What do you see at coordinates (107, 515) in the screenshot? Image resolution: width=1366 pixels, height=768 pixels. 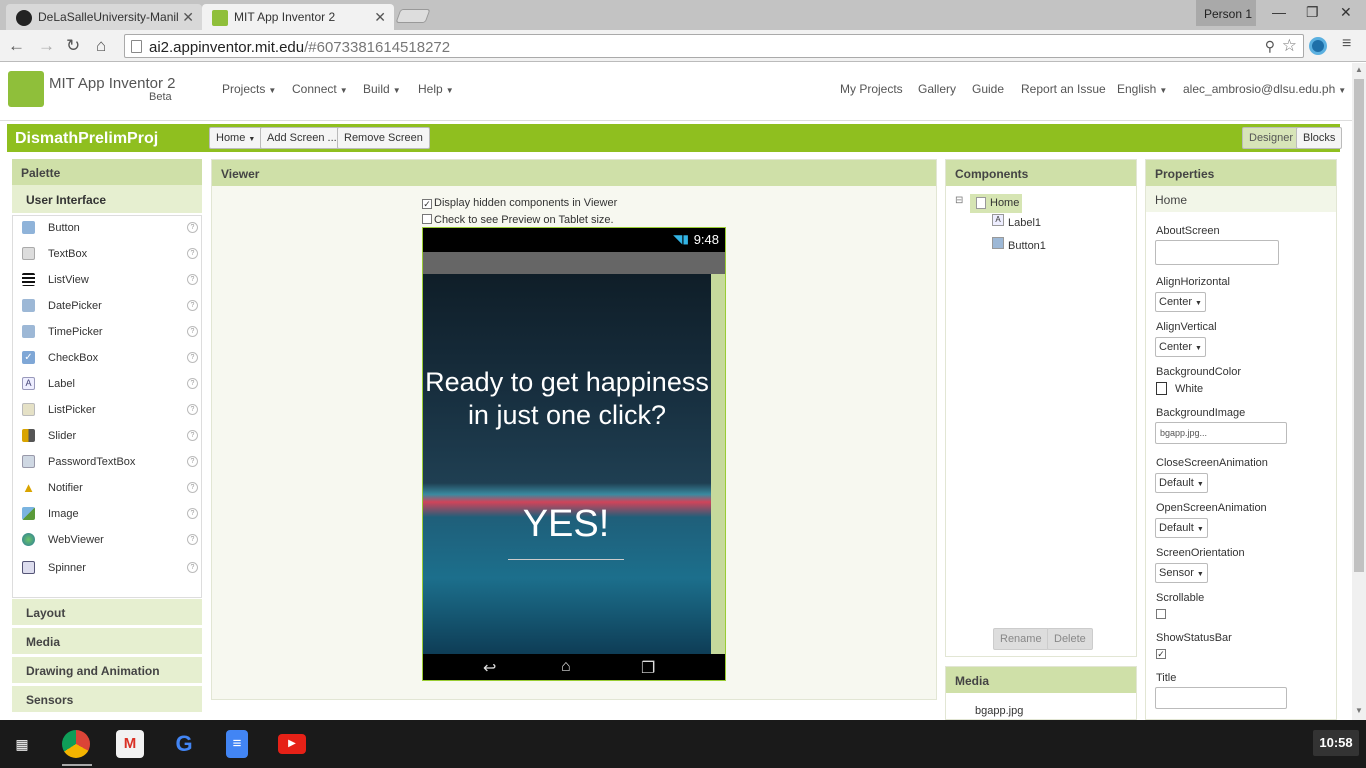 I see `palette-item-image: Image?` at bounding box center [107, 515].